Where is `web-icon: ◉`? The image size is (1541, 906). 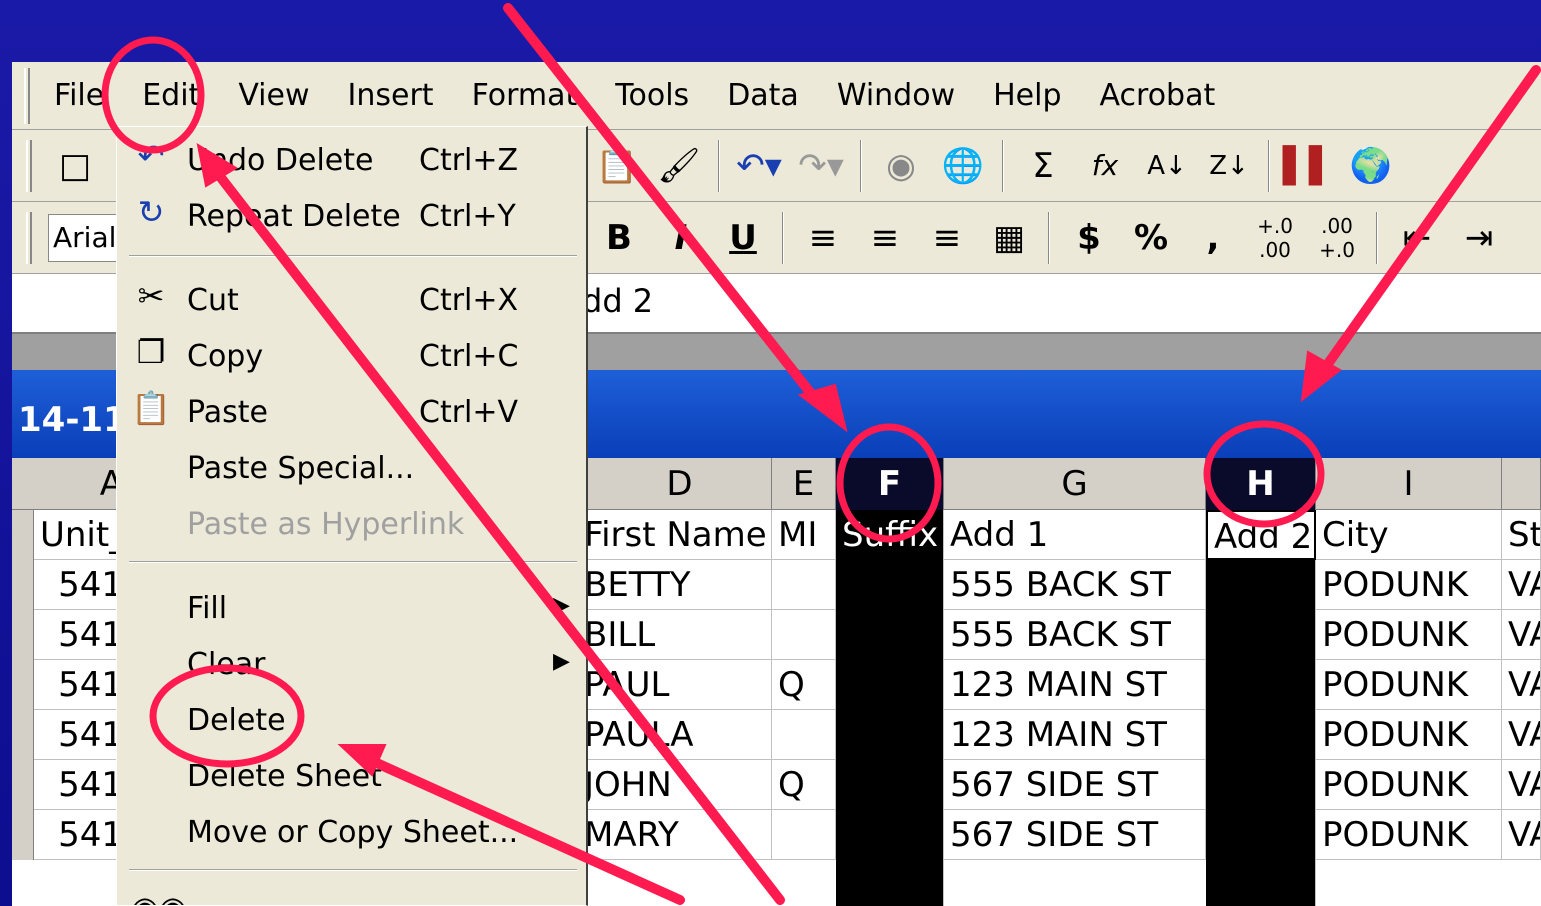 web-icon: ◉ is located at coordinates (901, 166).